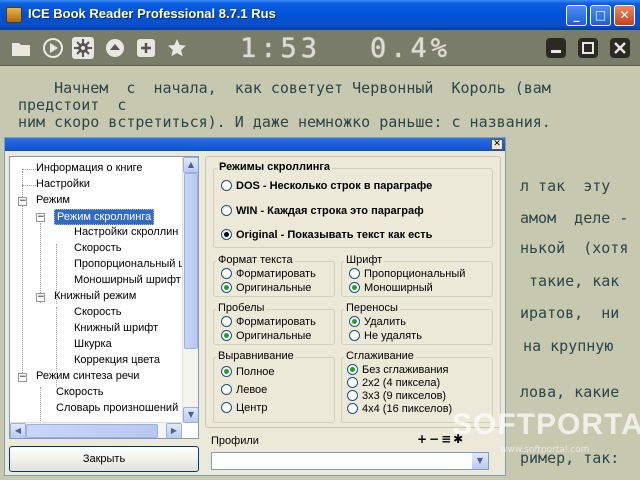 This screenshot has height=480, width=640. I want to click on add-bookmark-icon, so click(146, 48).